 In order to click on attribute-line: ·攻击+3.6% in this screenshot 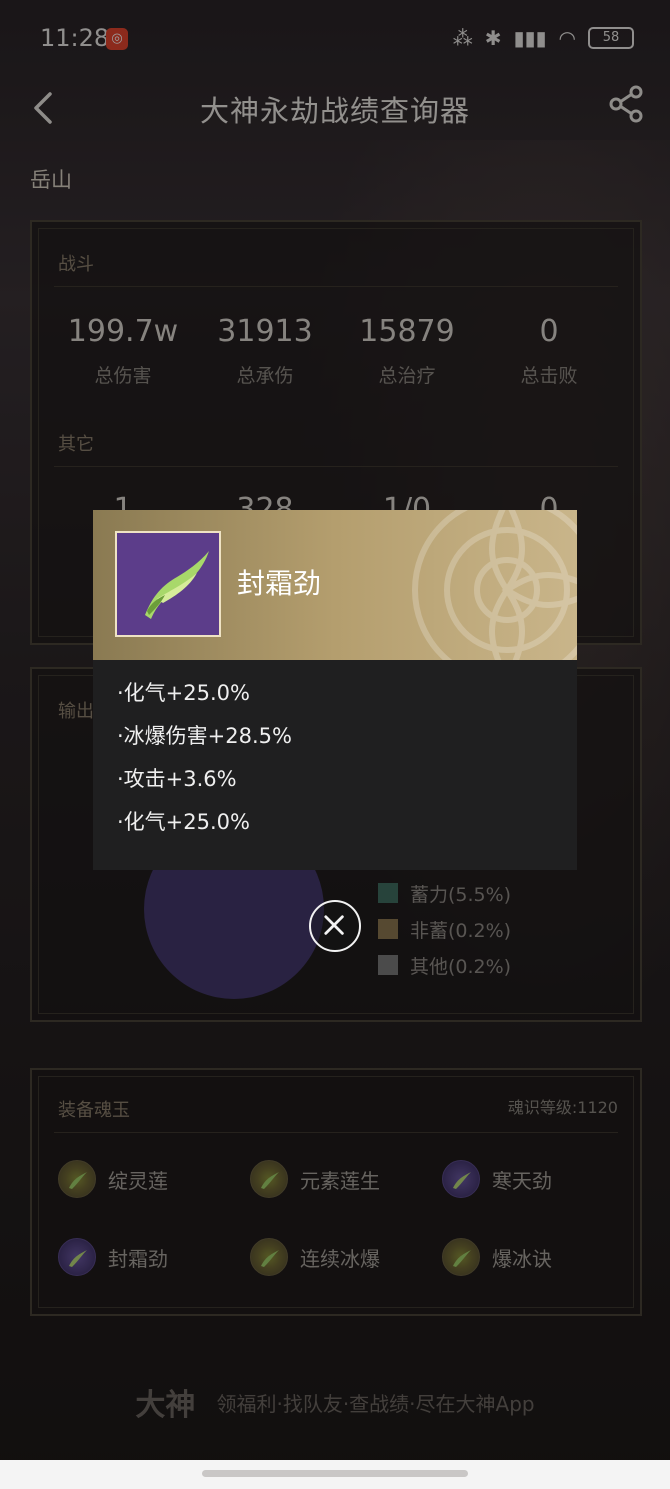, I will do `click(177, 779)`.